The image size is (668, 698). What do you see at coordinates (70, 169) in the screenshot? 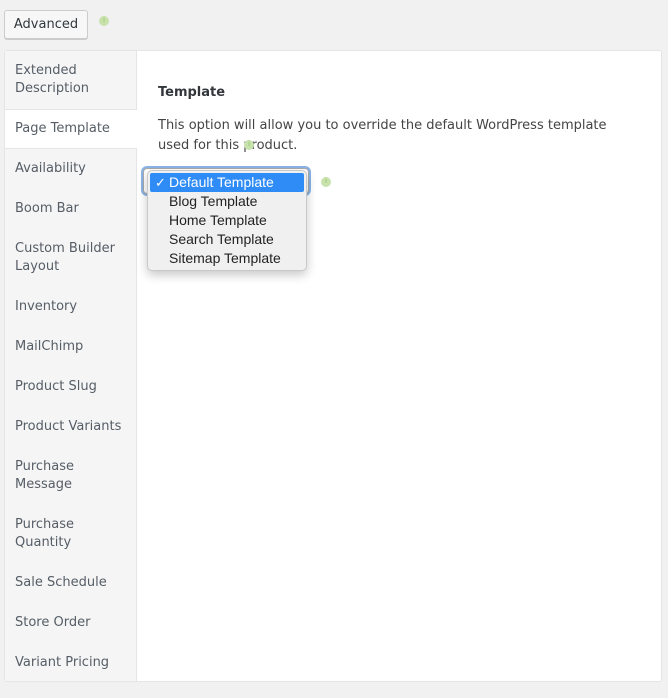
I see `sidebar-item-availability: Availability` at bounding box center [70, 169].